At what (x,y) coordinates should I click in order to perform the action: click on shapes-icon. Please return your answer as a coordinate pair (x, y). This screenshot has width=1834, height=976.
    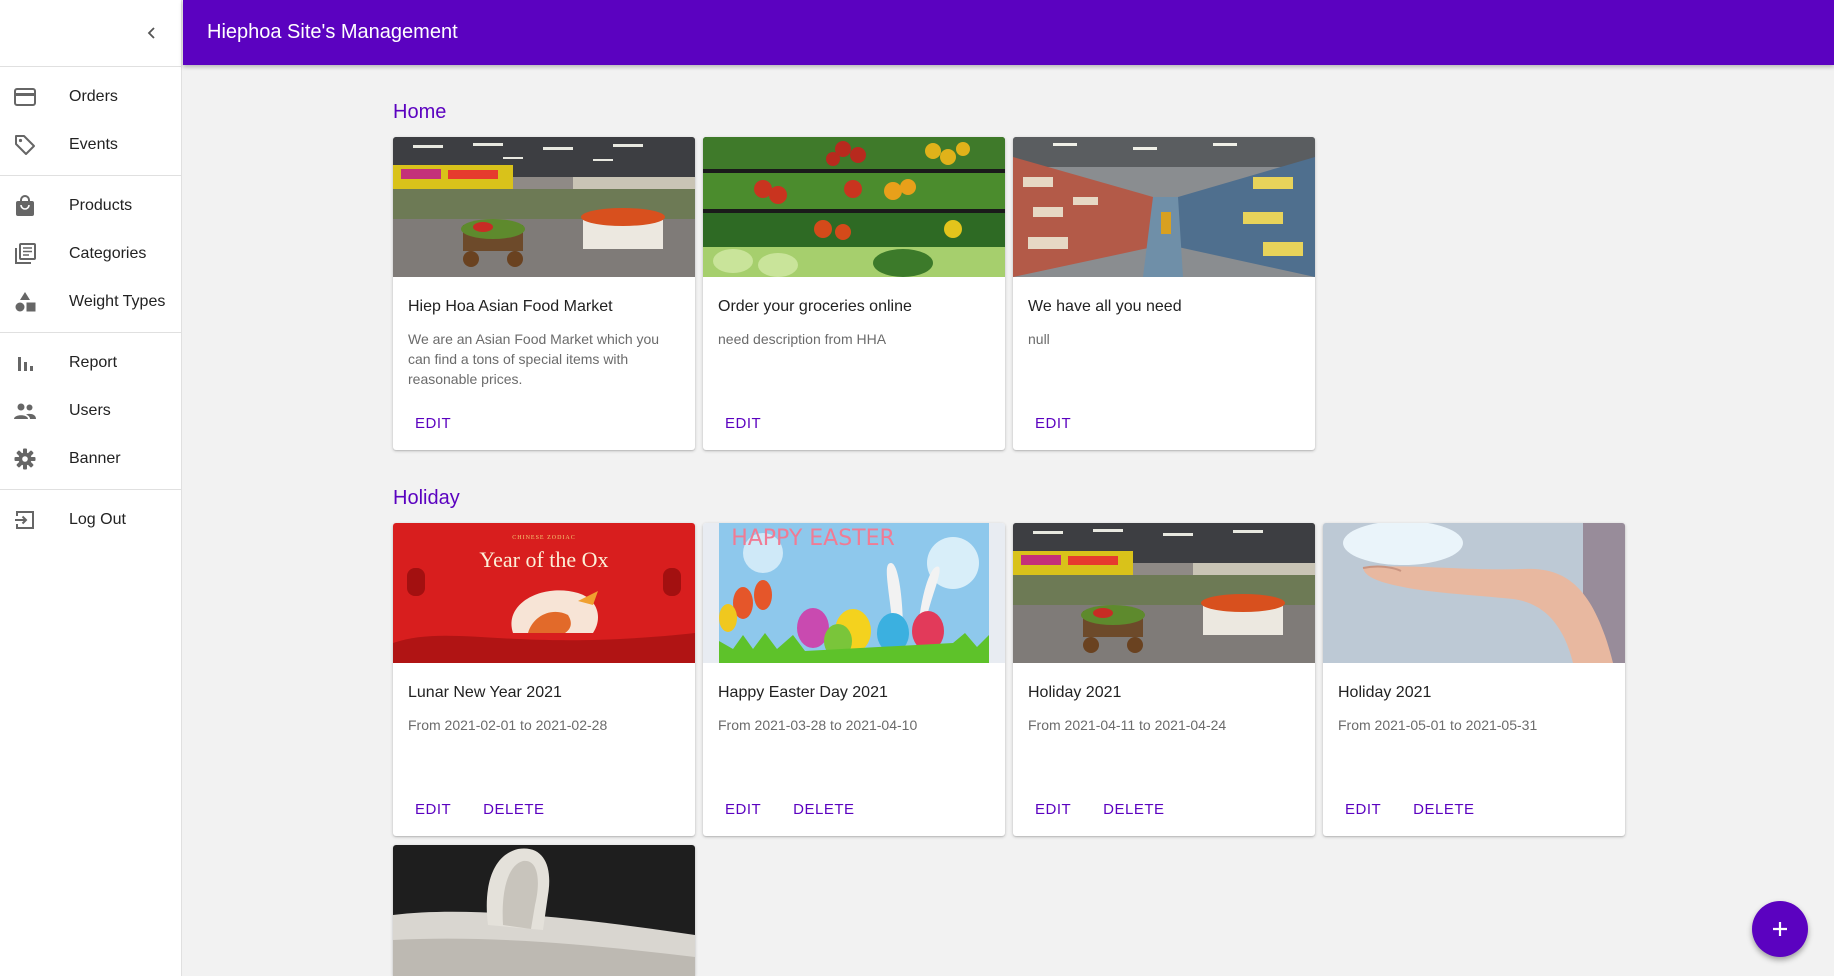
    Looking at the image, I should click on (25, 302).